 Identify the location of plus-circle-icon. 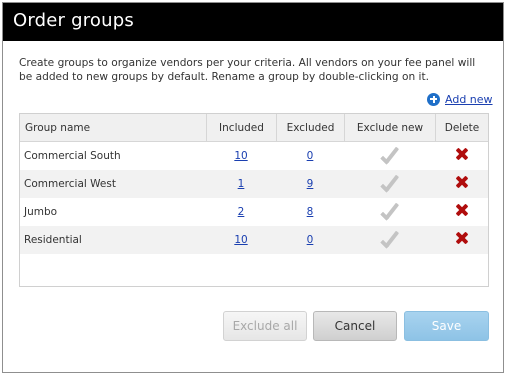
(433, 99).